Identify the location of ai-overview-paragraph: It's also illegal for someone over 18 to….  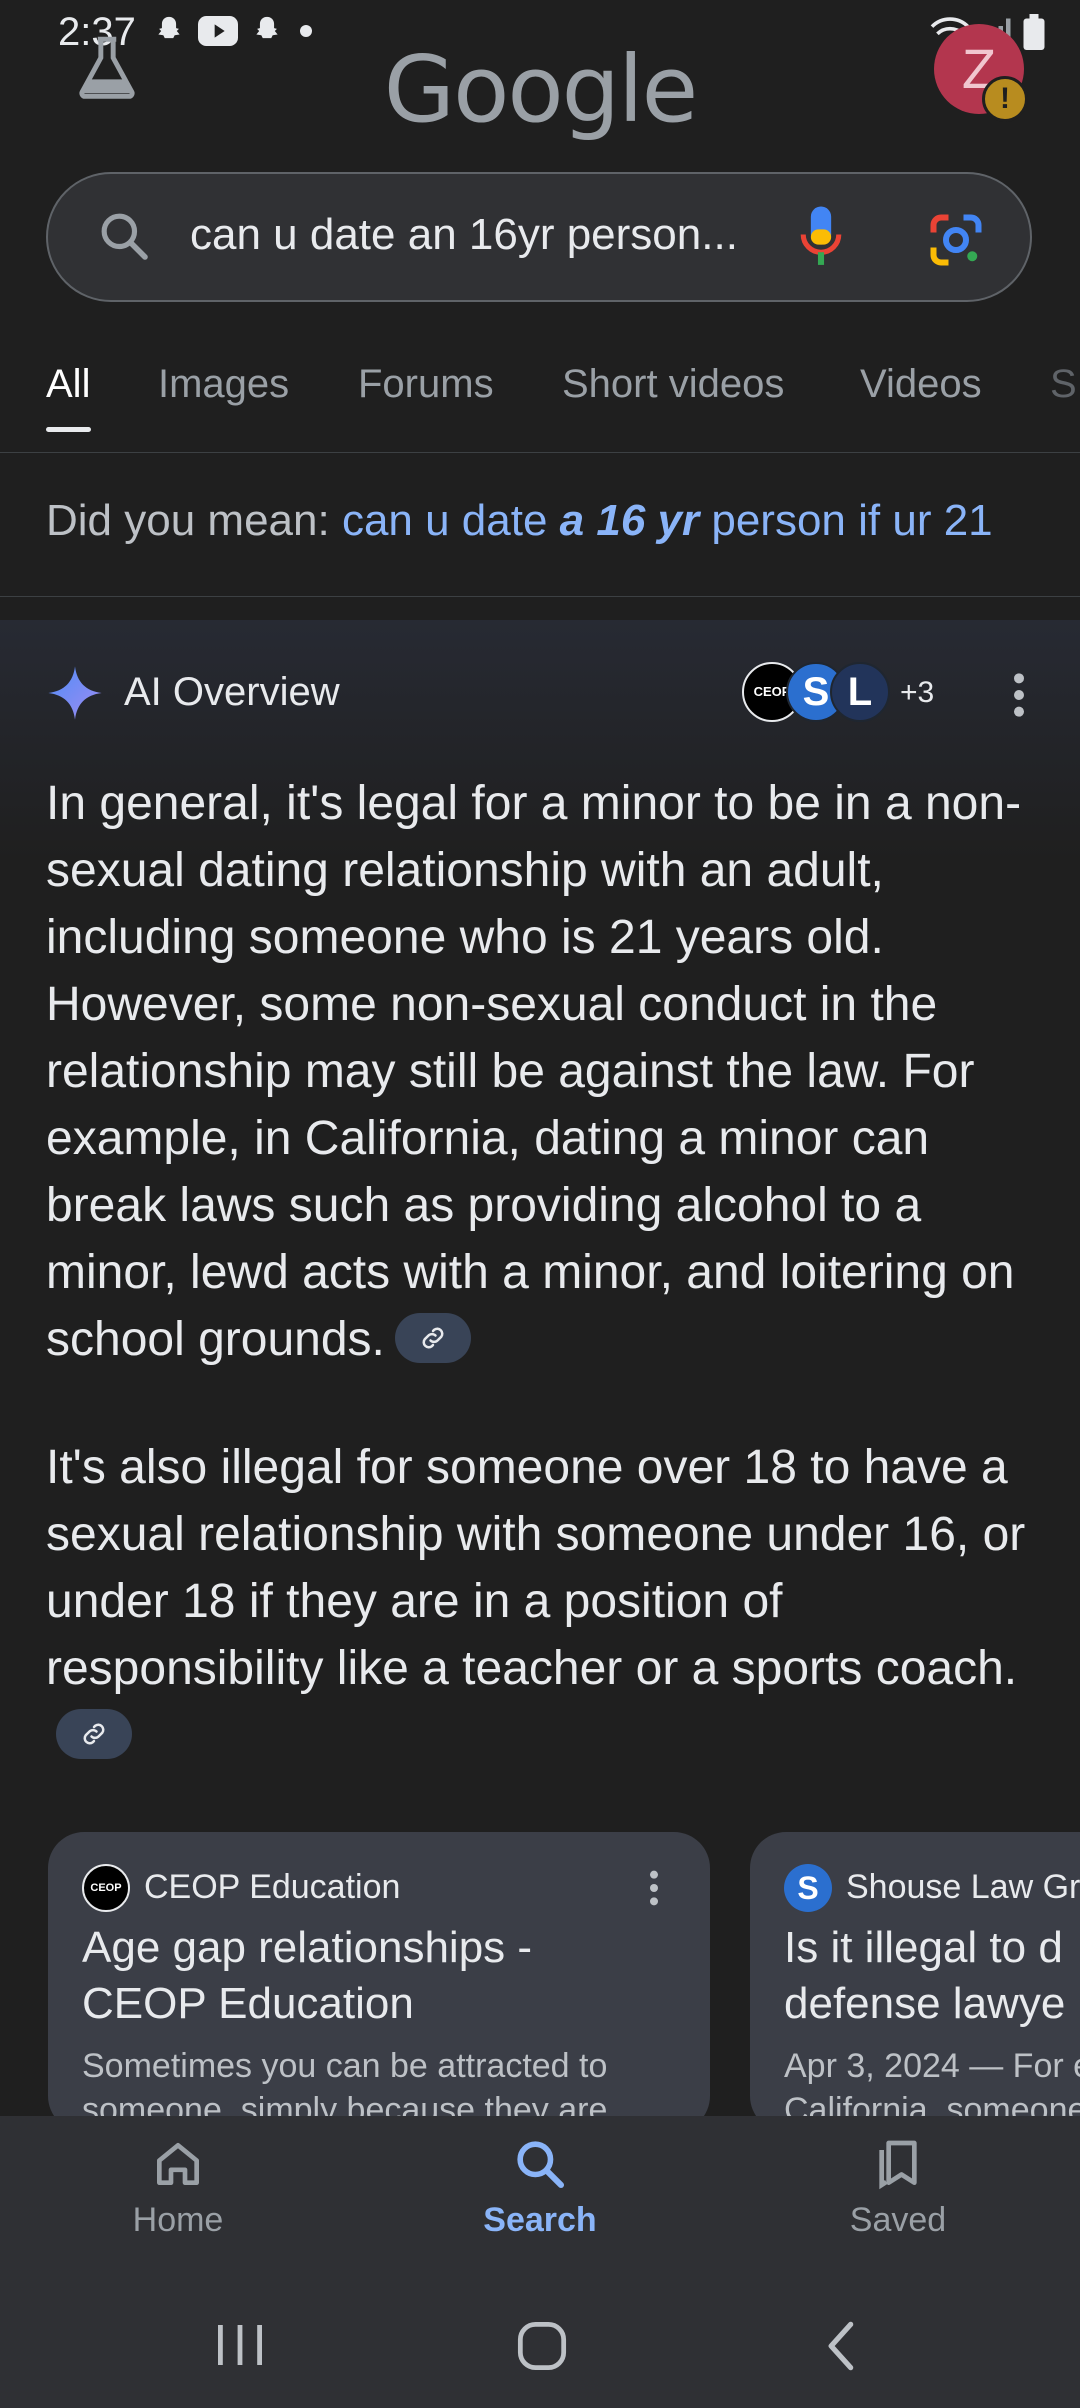
(546, 1601).